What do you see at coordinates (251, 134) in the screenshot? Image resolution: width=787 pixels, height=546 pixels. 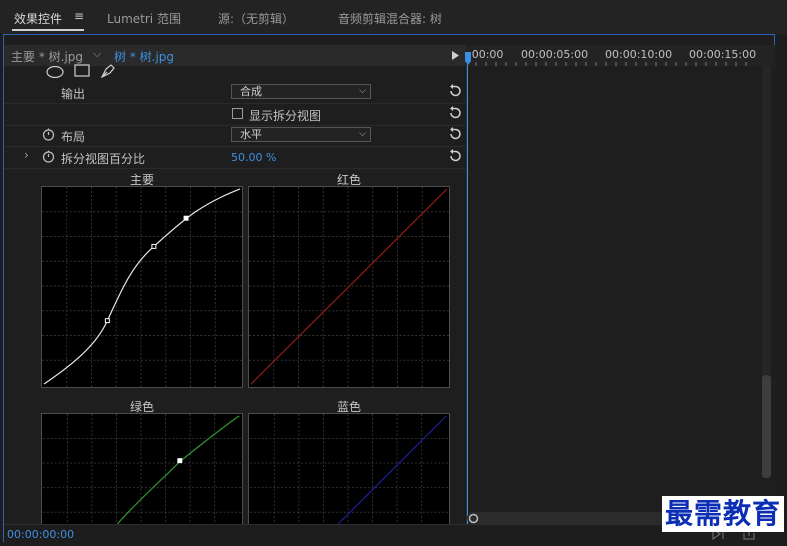 I see `layout-dropdown-value: 水平` at bounding box center [251, 134].